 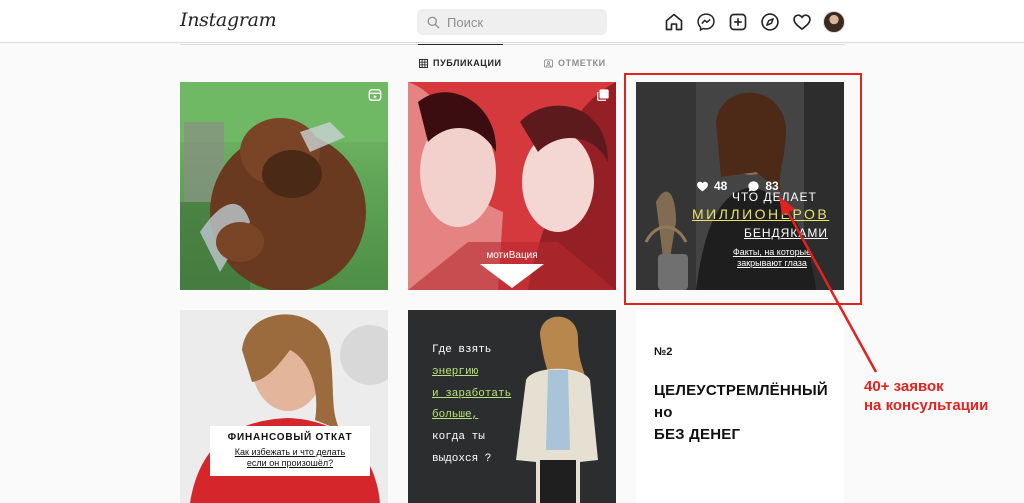 What do you see at coordinates (228, 20) in the screenshot?
I see `instagram-logo: Instagram` at bounding box center [228, 20].